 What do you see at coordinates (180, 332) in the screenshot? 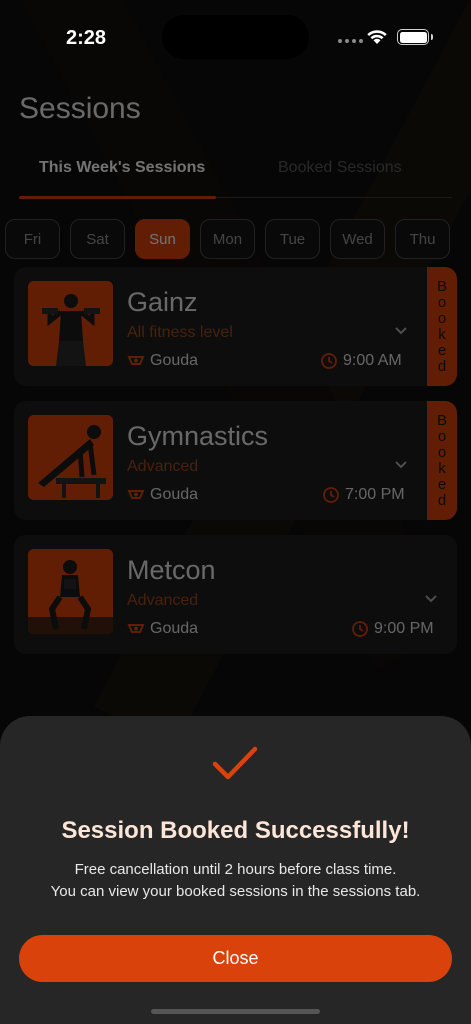
I see `session-level: All fitness level` at bounding box center [180, 332].